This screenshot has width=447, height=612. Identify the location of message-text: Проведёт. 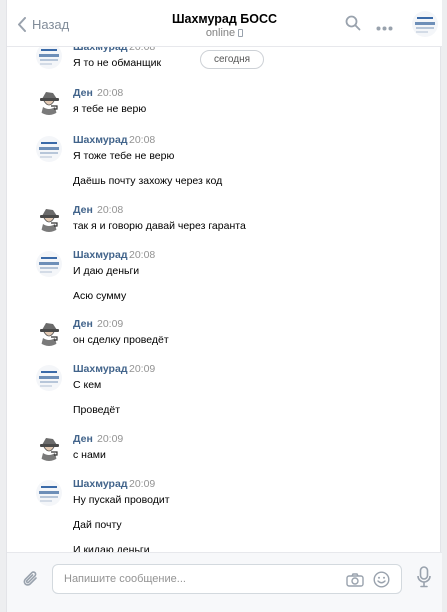
(97, 410).